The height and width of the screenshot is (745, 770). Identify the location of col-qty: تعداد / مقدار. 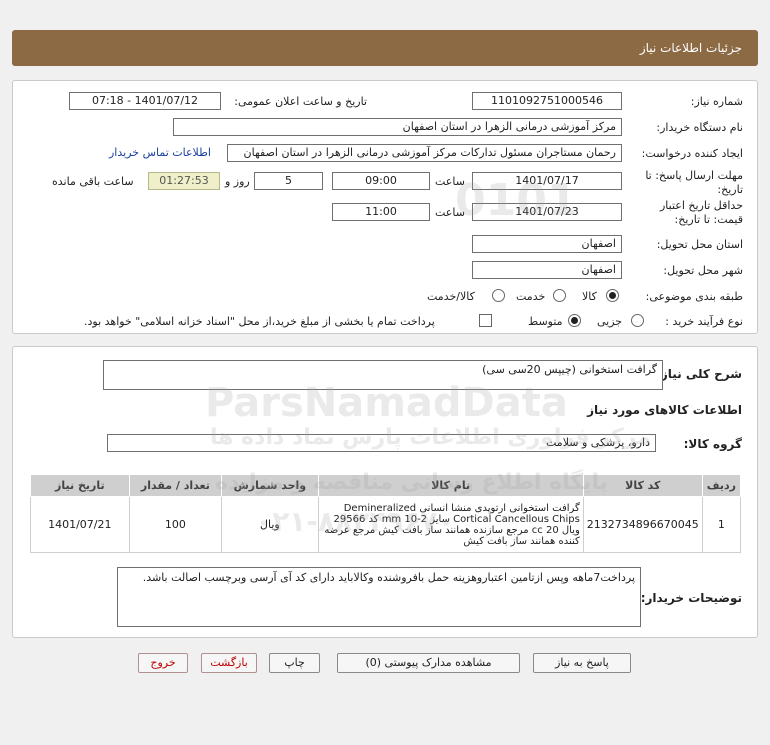
(175, 485).